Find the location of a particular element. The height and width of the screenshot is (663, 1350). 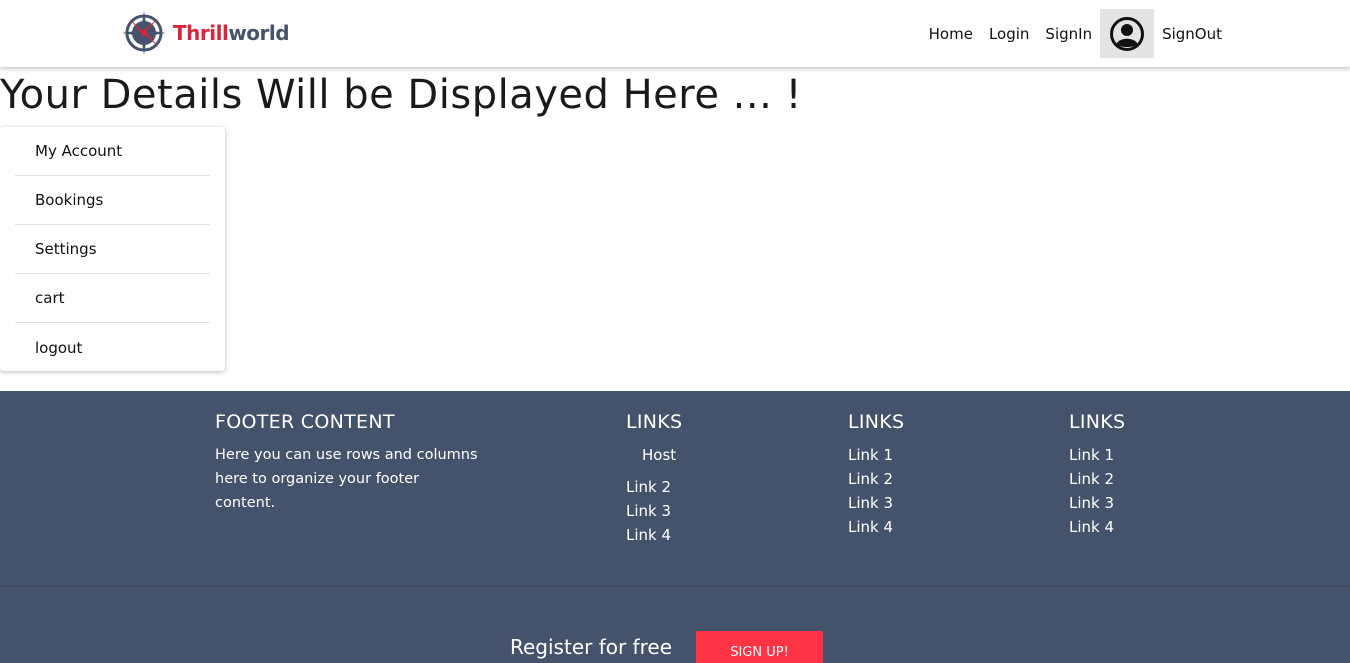

menu-item-cart: cart is located at coordinates (112, 298).